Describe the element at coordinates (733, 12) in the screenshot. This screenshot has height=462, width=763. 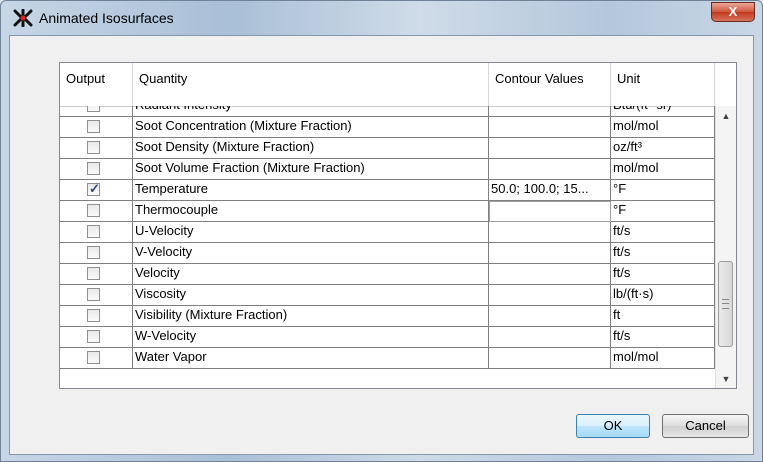
I see `close-button: X` at that location.